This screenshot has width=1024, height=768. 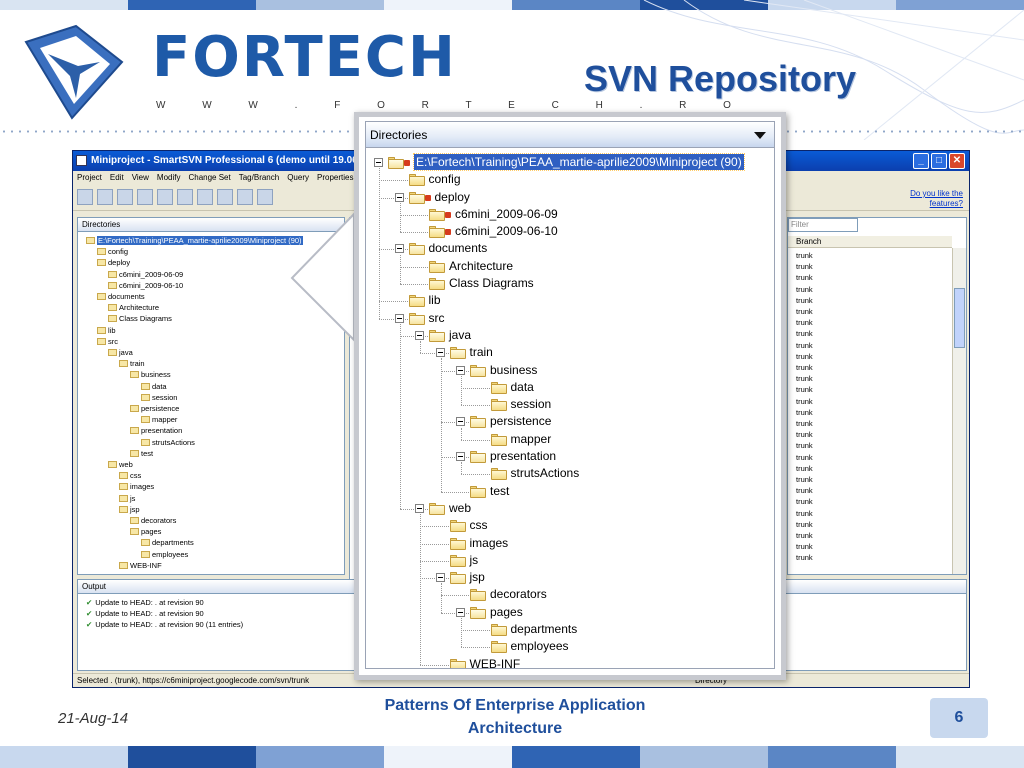 What do you see at coordinates (570, 508) in the screenshot?
I see `tree-node: web` at bounding box center [570, 508].